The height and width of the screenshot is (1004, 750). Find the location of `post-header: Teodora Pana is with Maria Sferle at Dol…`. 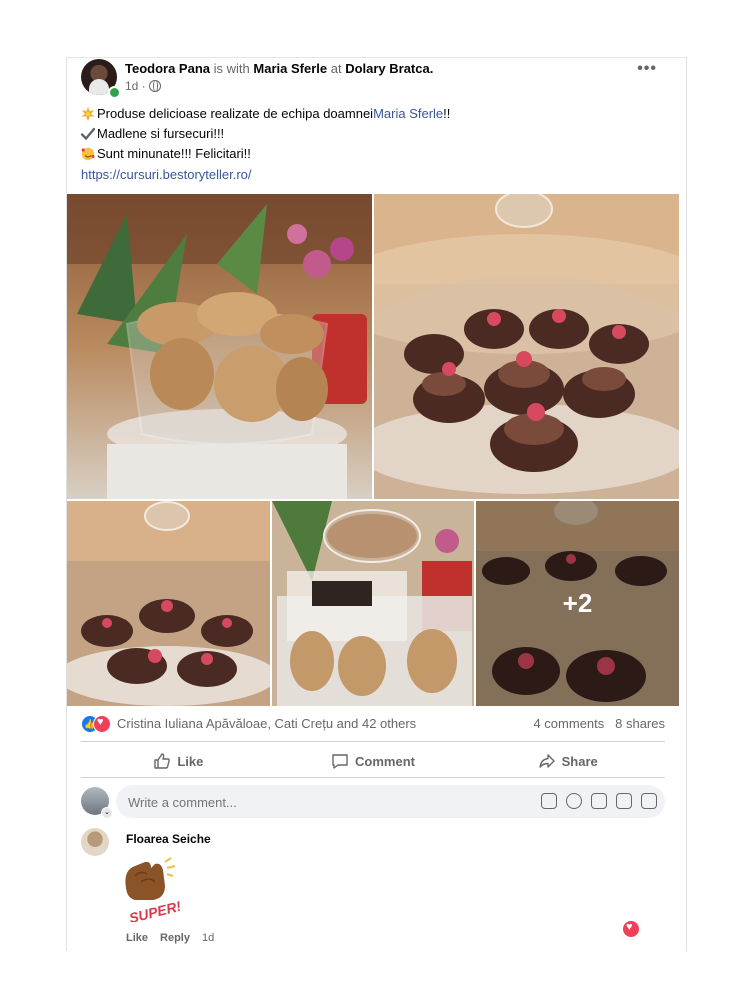

post-header: Teodora Pana is with Maria Sferle at Dol… is located at coordinates (376, 80).